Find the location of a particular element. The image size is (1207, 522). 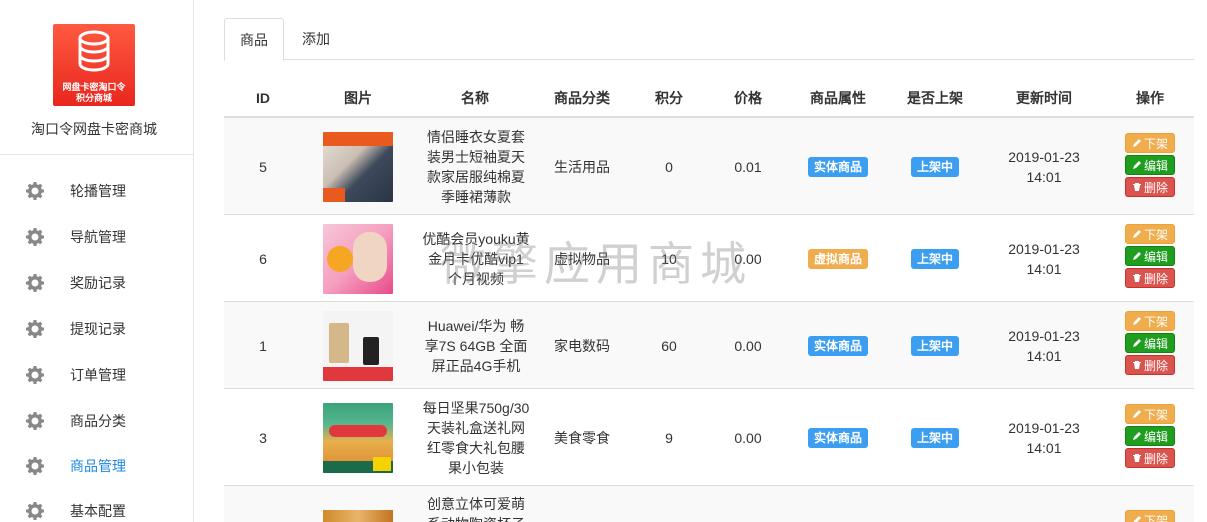

store-logo: 网盘卡密淘口令 积分商城 is located at coordinates (94, 65).